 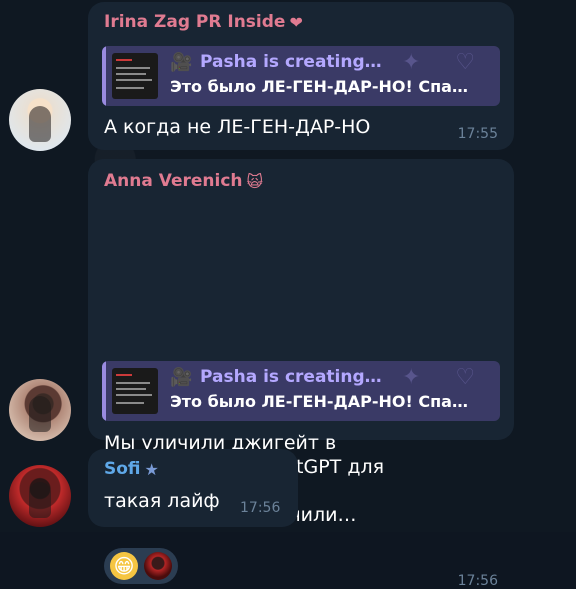 What do you see at coordinates (296, 22) in the screenshot?
I see `heart-badge-icon: ❤` at bounding box center [296, 22].